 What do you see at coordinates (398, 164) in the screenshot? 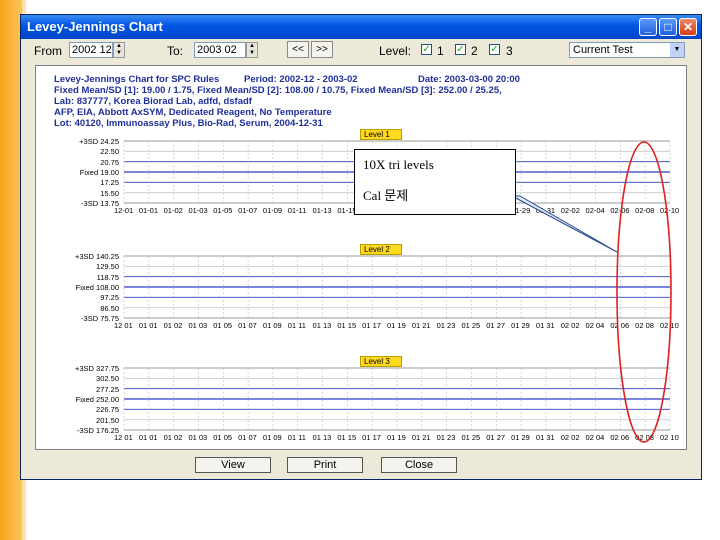
I see `annotation-text-1: 10X tri levels` at bounding box center [398, 164].